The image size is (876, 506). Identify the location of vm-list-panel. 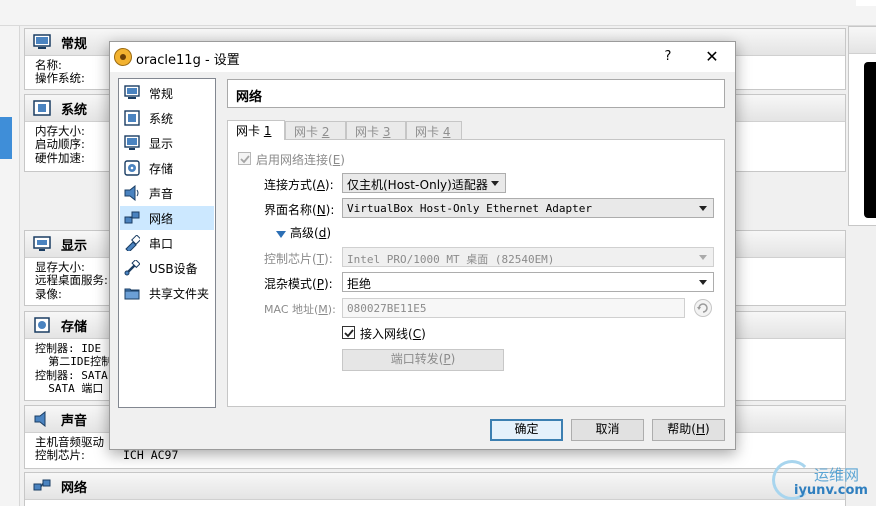
(10, 266).